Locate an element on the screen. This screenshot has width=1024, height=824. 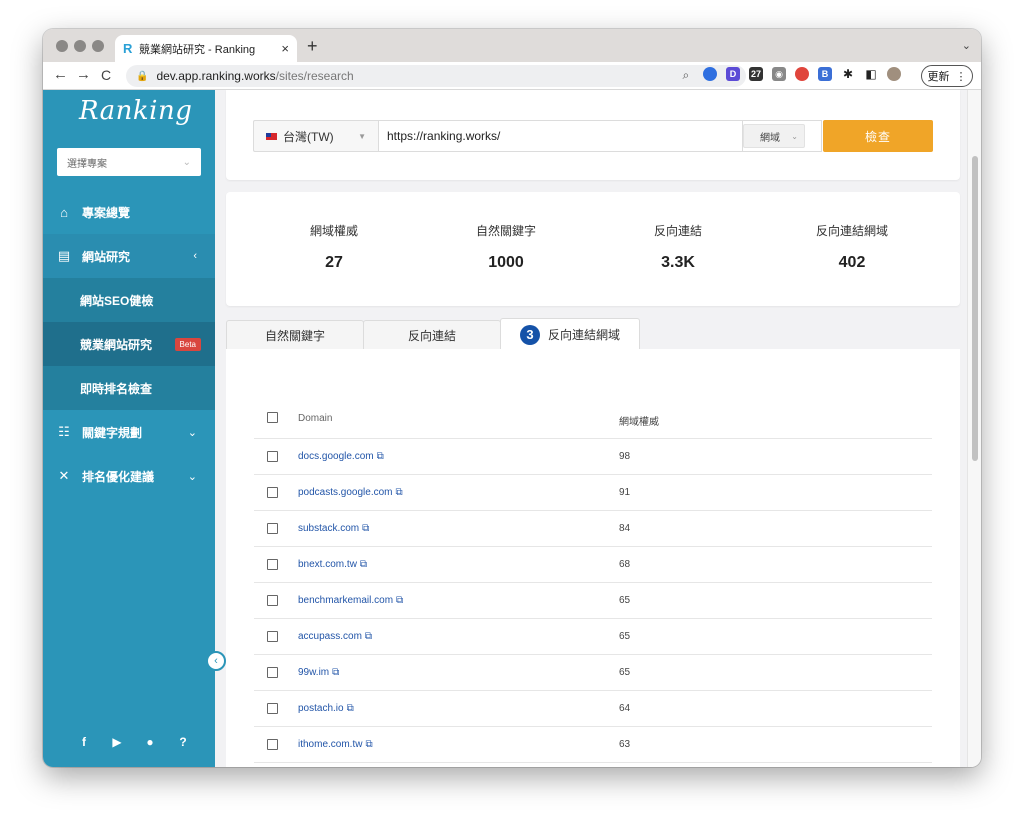
authority-value: 68 is located at coordinates (625, 564).